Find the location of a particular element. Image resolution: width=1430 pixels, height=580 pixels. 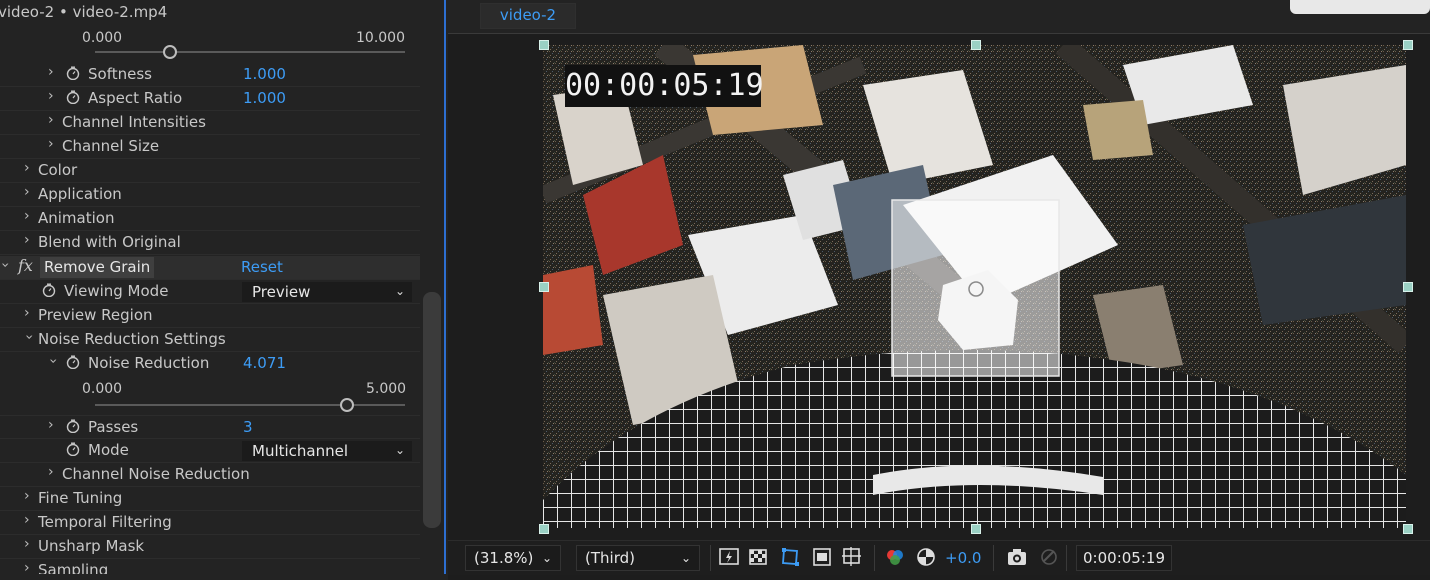

row-color: › Color is located at coordinates (210, 171).